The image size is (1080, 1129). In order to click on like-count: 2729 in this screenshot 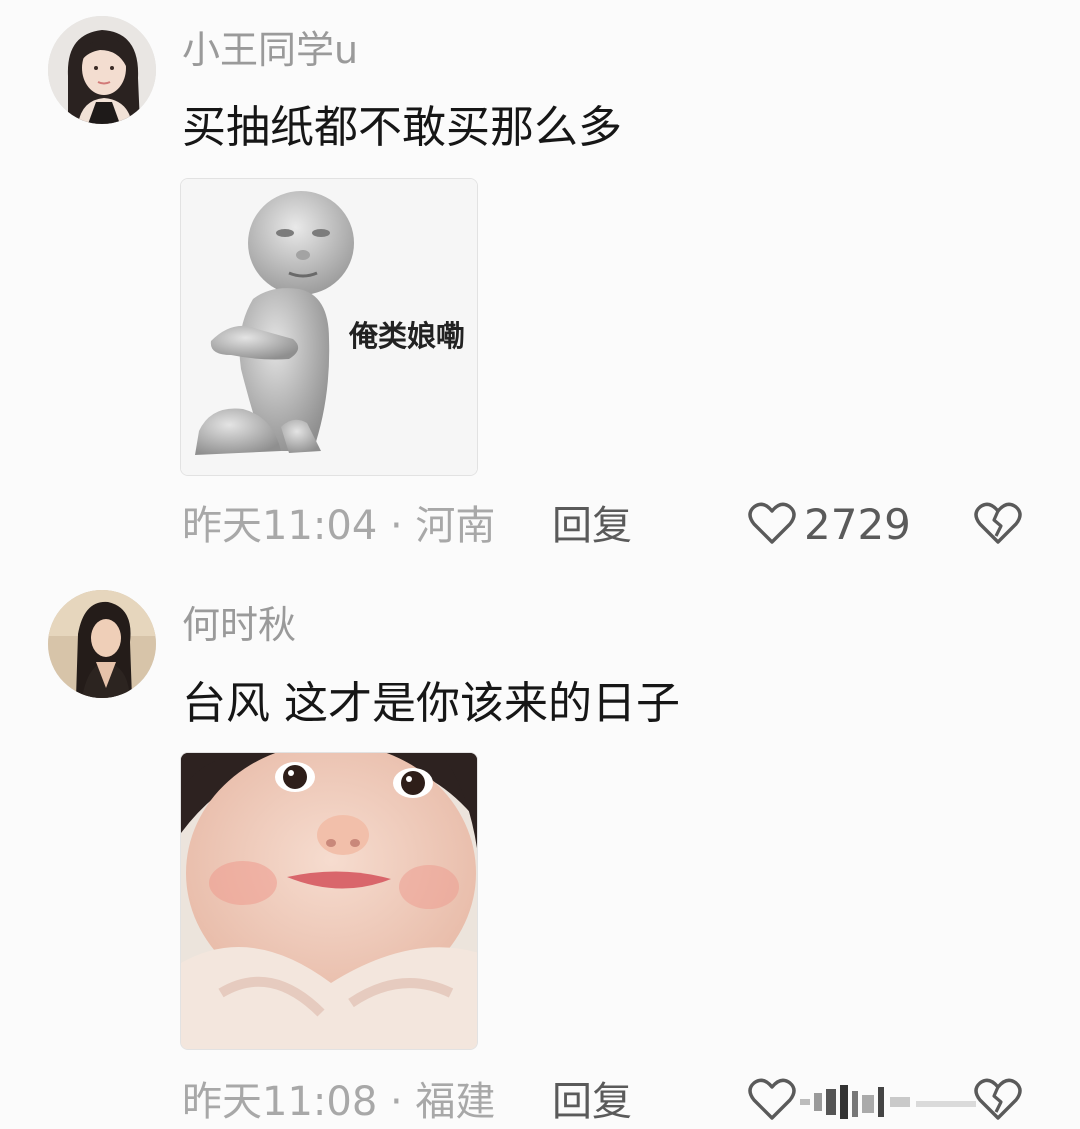, I will do `click(857, 524)`.